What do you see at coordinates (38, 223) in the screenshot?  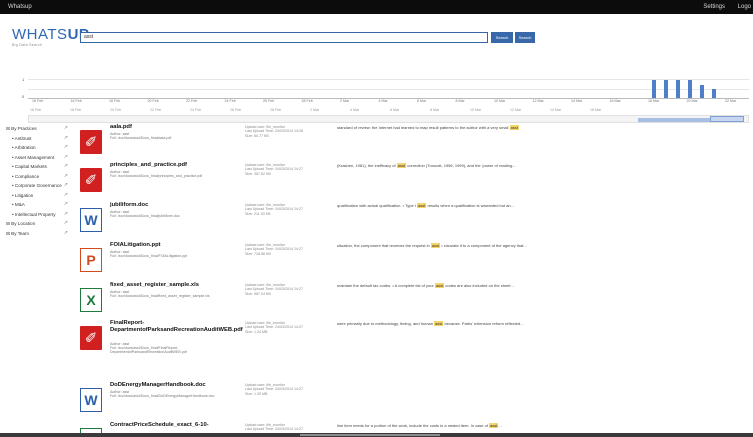 I see `facet-item: ⊟ By Location ↗` at bounding box center [38, 223].